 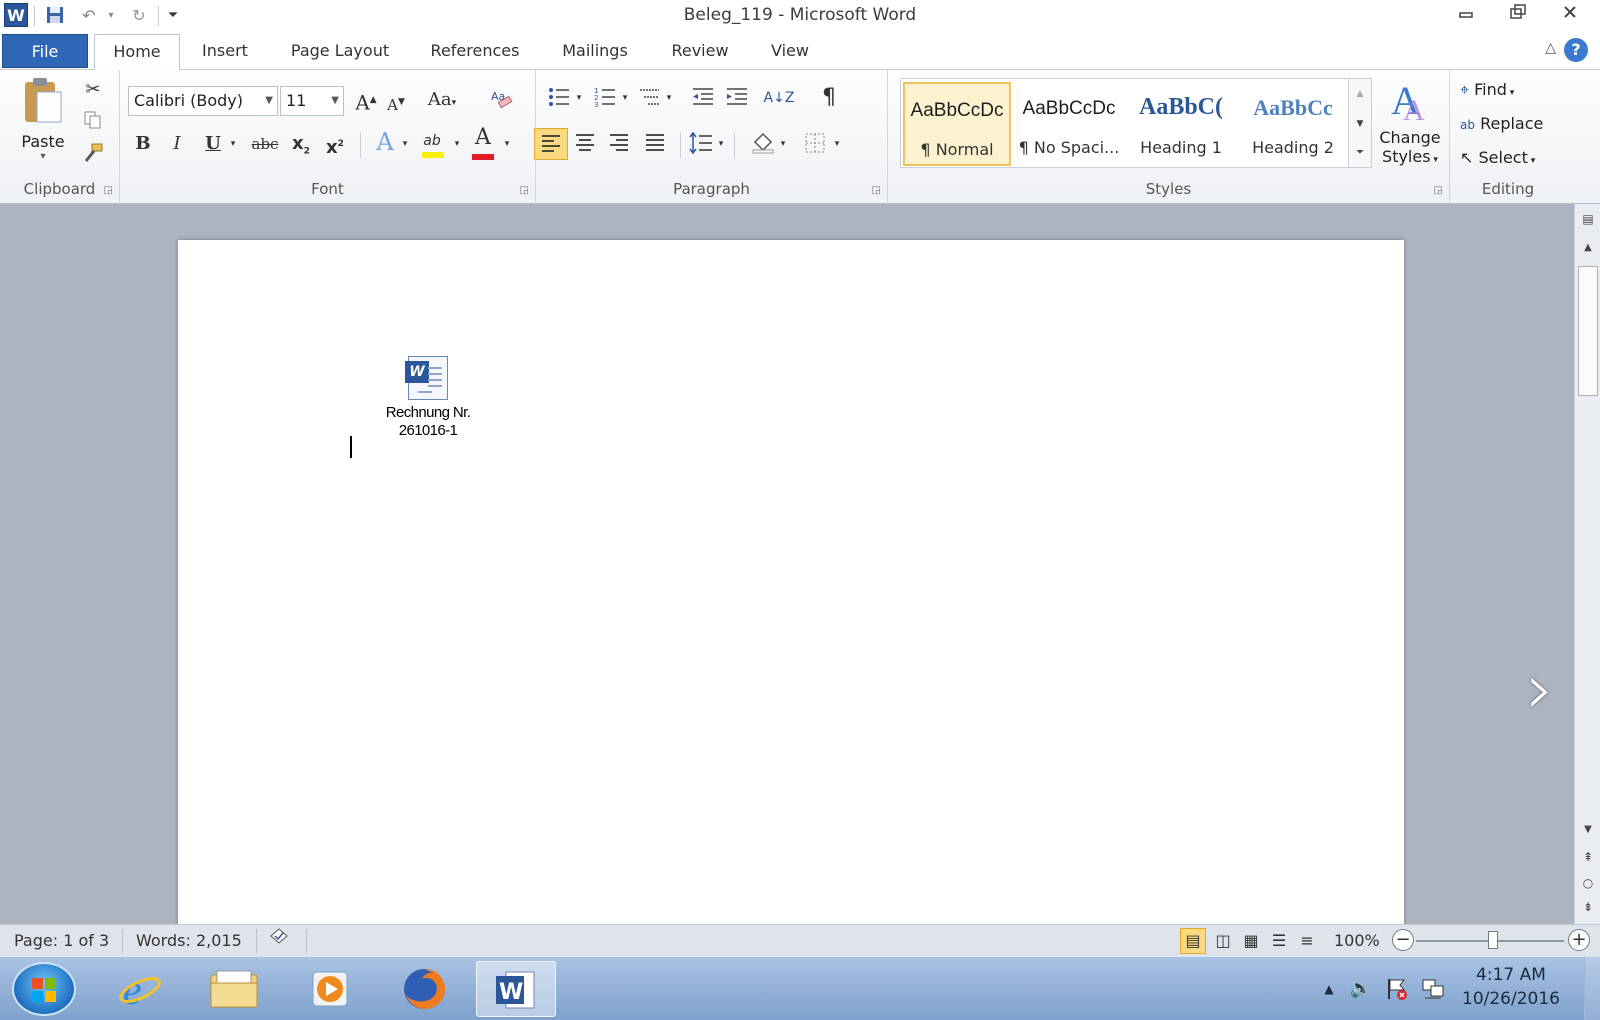 I want to click on bold-button: B, so click(x=143, y=144).